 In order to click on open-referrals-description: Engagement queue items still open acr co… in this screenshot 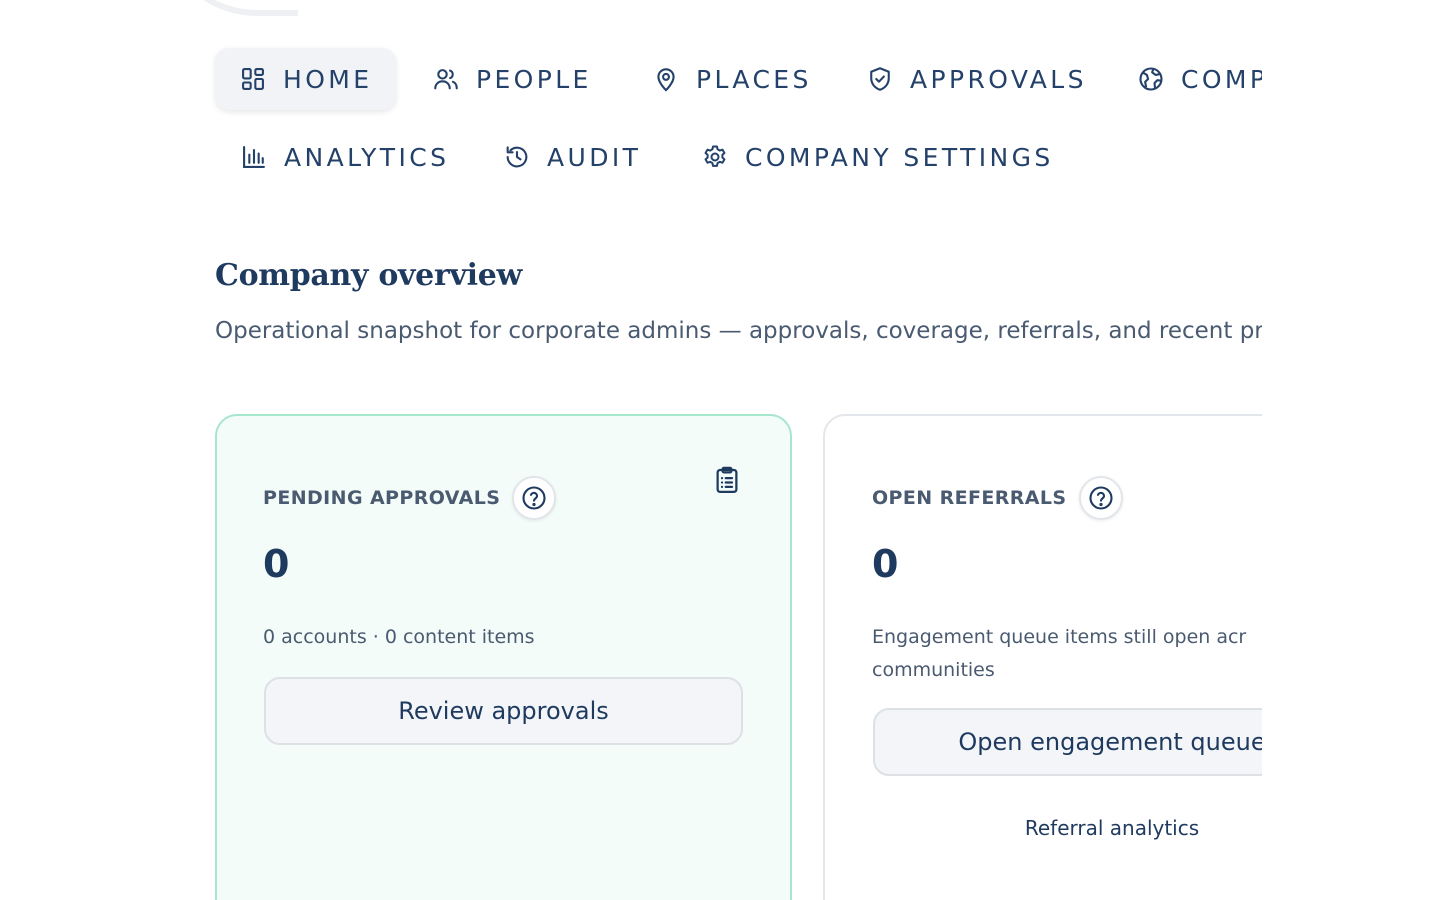, I will do `click(1059, 654)`.